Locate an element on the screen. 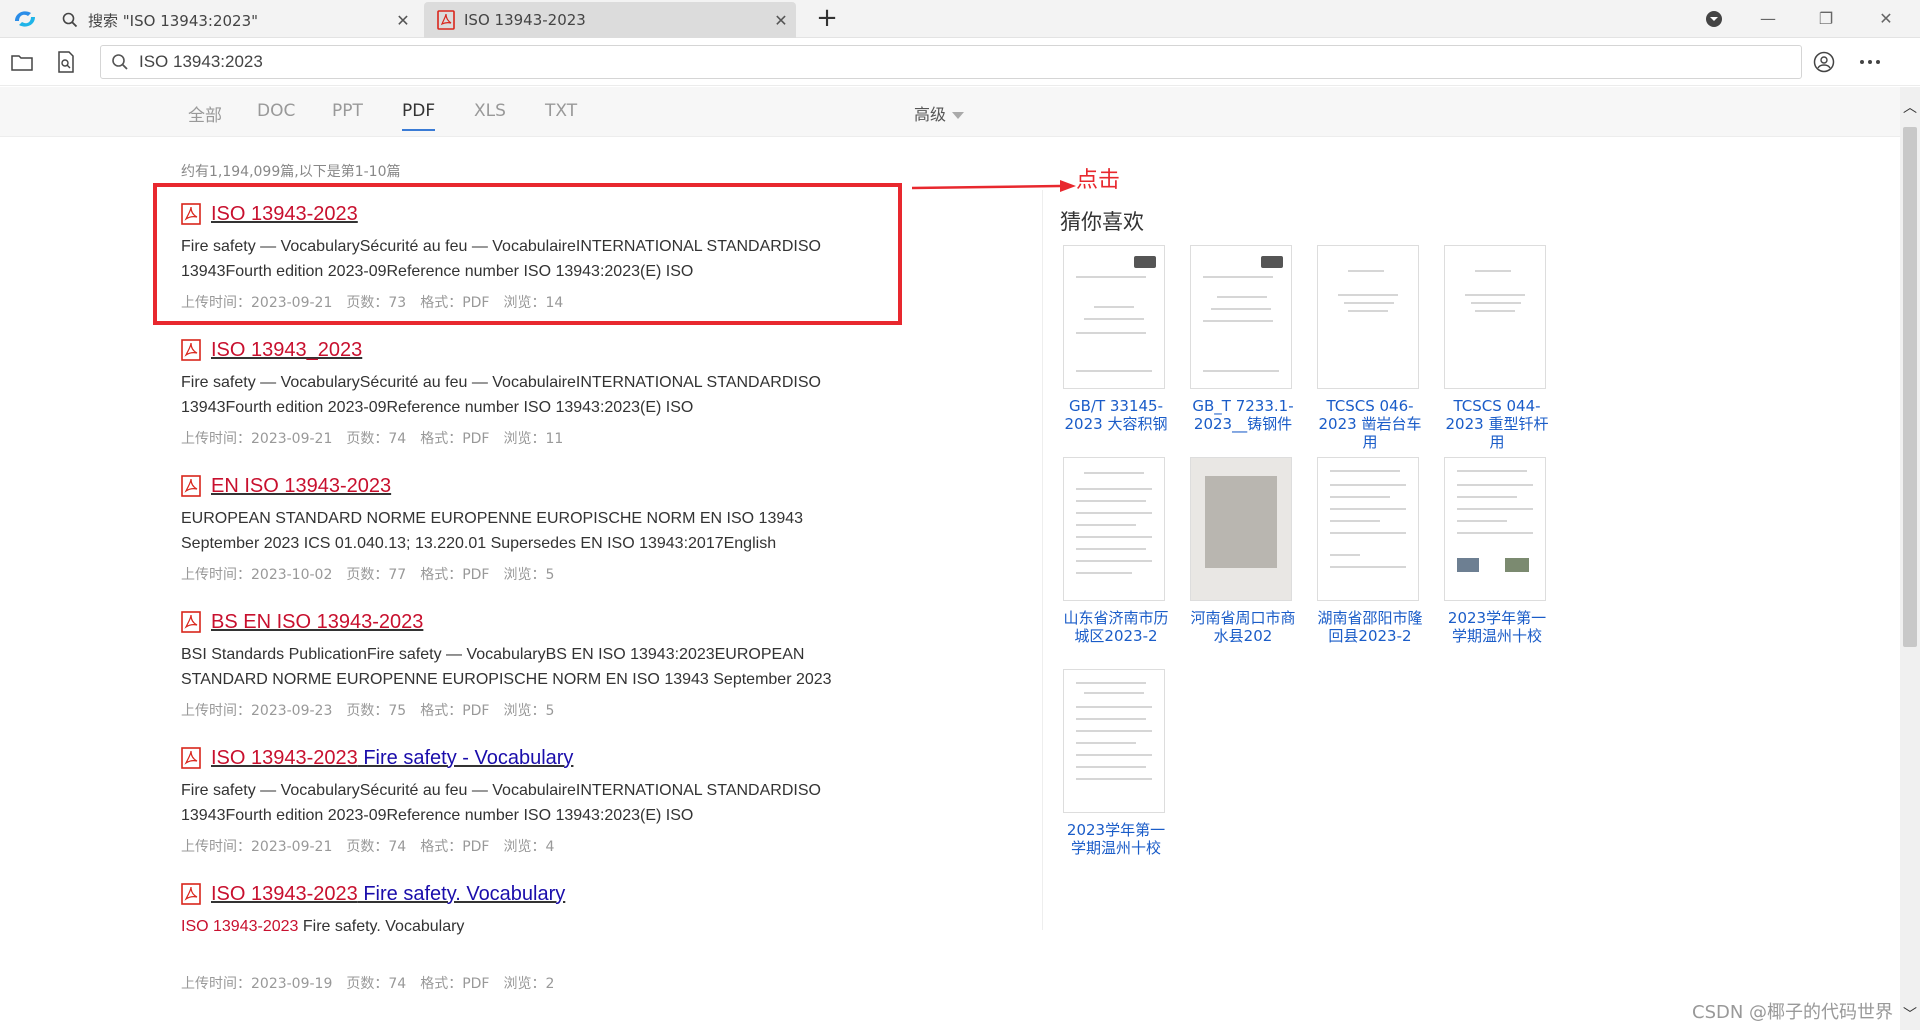 This screenshot has width=1920, height=1030. restore-button: ❐ is located at coordinates (1826, 19).